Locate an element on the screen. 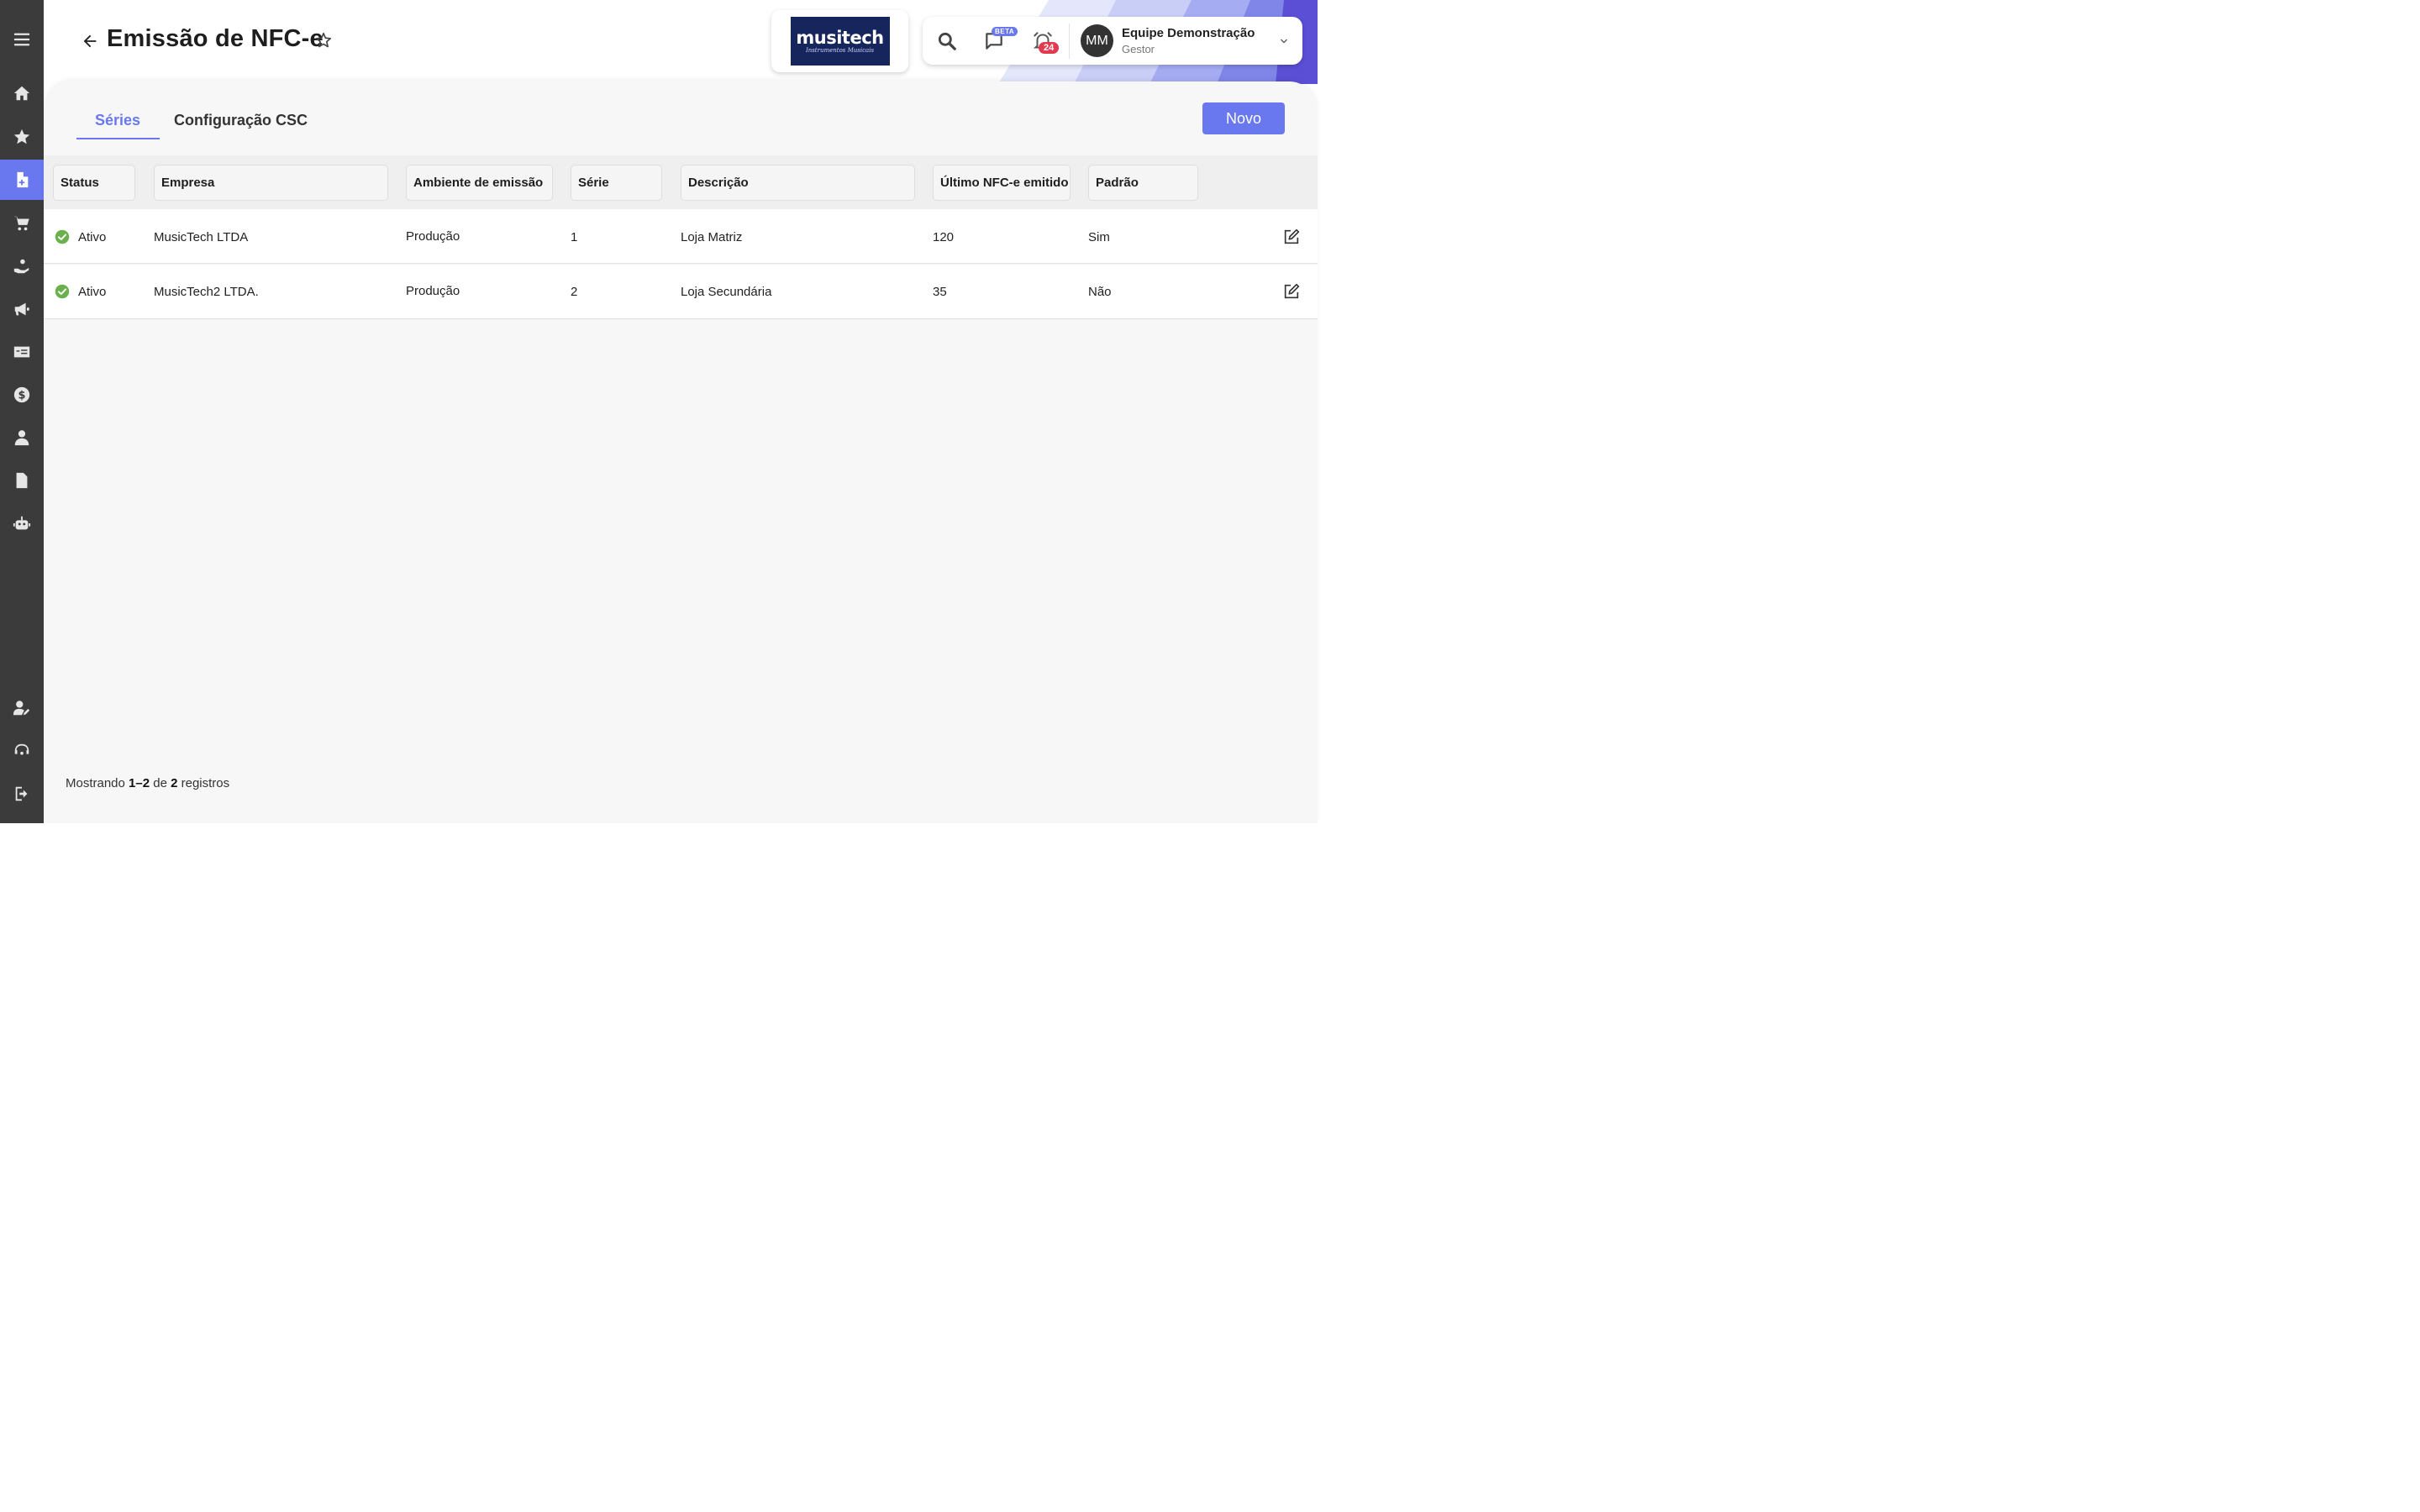 The width and height of the screenshot is (2420, 1512). back-arrow-icon is located at coordinates (90, 41).